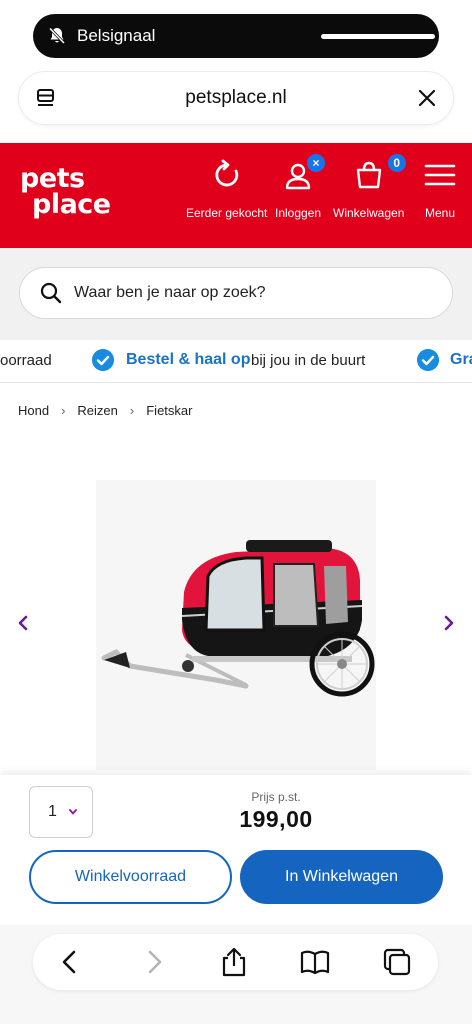  I want to click on bell-slash-icon, so click(57, 36).